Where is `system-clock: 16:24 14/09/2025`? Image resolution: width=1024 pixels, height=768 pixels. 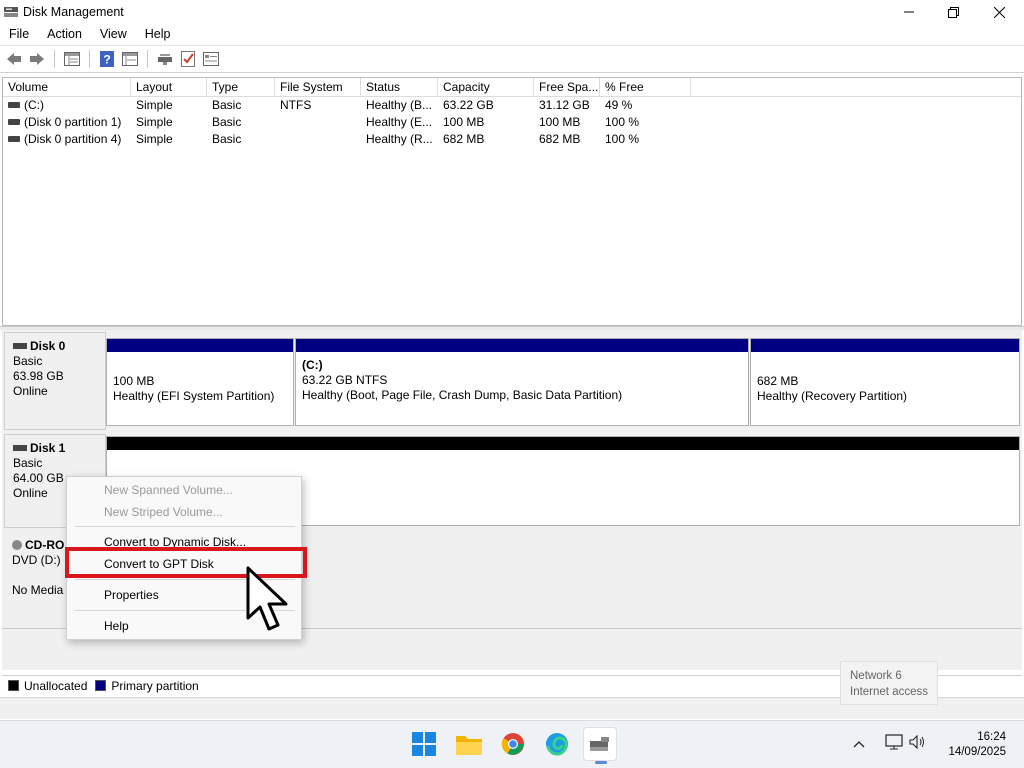 system-clock: 16:24 14/09/2025 is located at coordinates (977, 745).